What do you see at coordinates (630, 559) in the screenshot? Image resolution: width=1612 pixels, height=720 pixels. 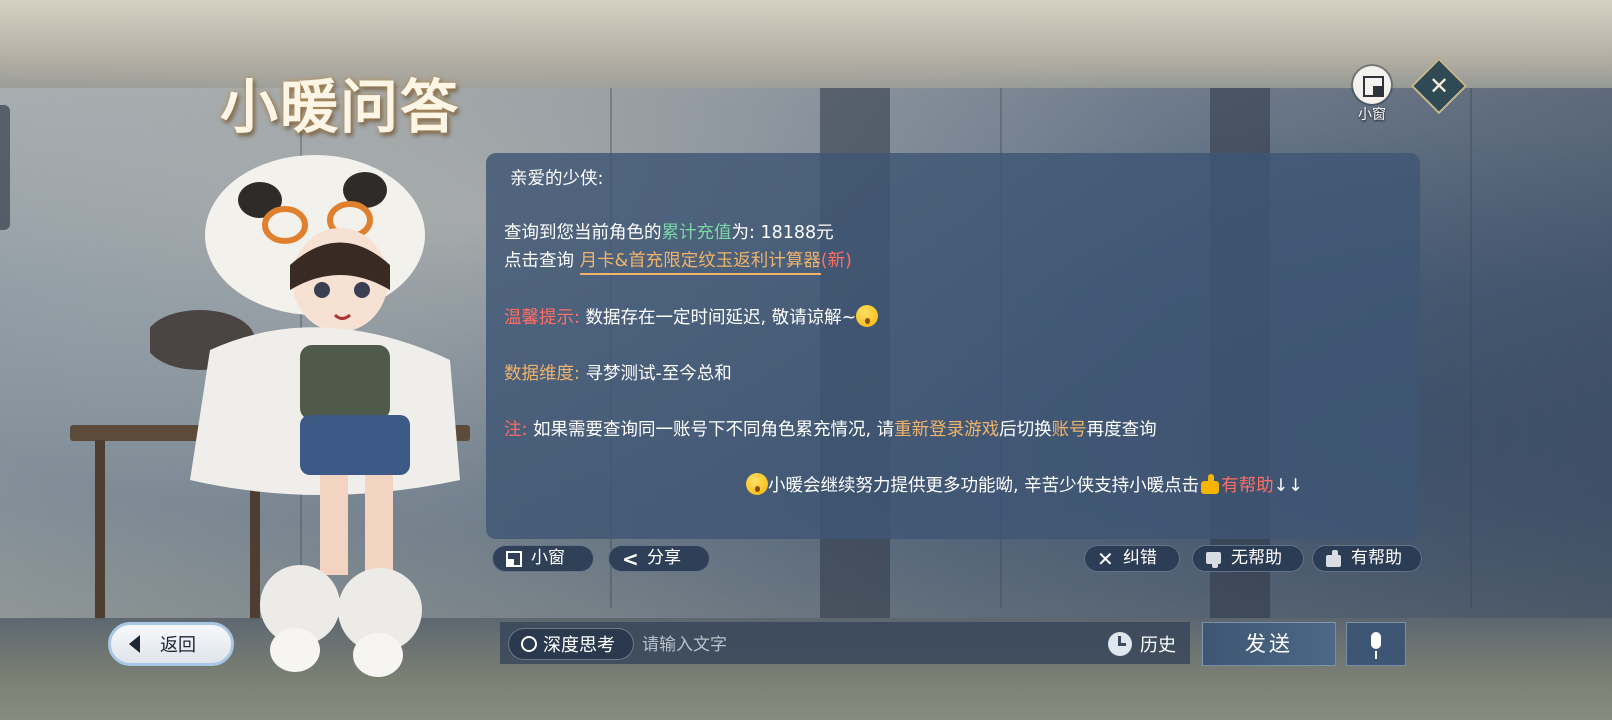 I see `share-icon` at bounding box center [630, 559].